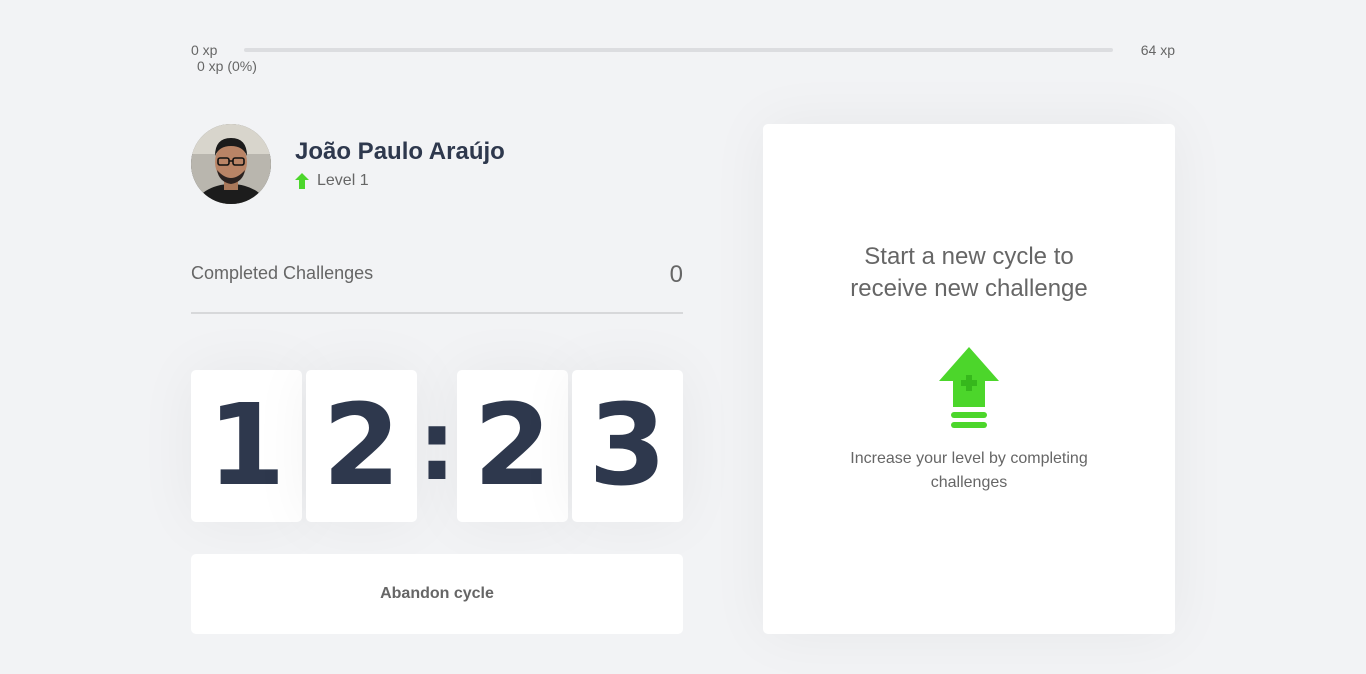  Describe the element at coordinates (204, 50) in the screenshot. I see `xp-min-label: 0 xp` at that location.